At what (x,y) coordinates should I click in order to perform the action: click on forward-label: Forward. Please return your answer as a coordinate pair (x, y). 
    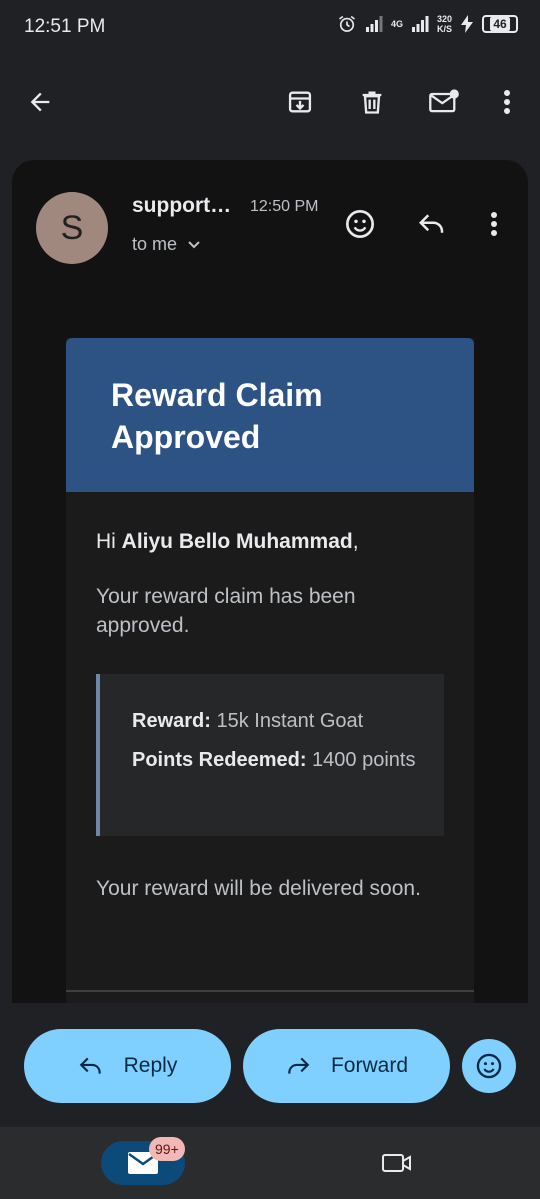
    Looking at the image, I should click on (369, 1065).